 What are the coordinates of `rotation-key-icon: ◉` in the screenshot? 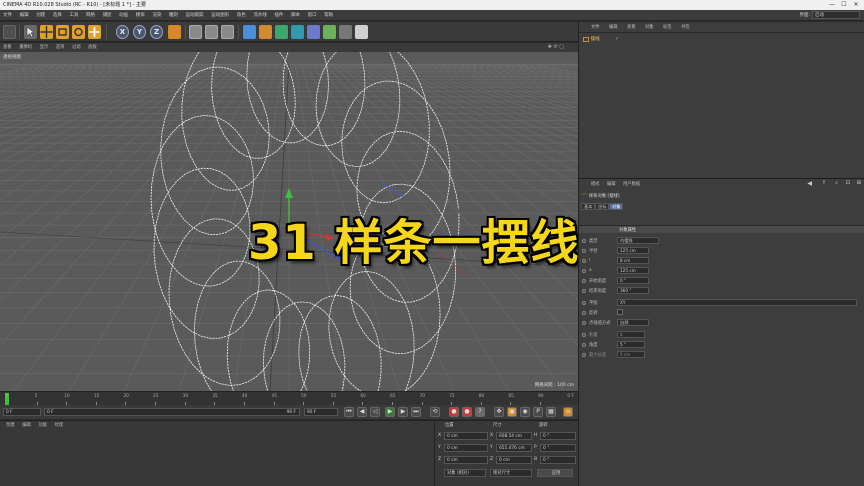 It's located at (525, 412).